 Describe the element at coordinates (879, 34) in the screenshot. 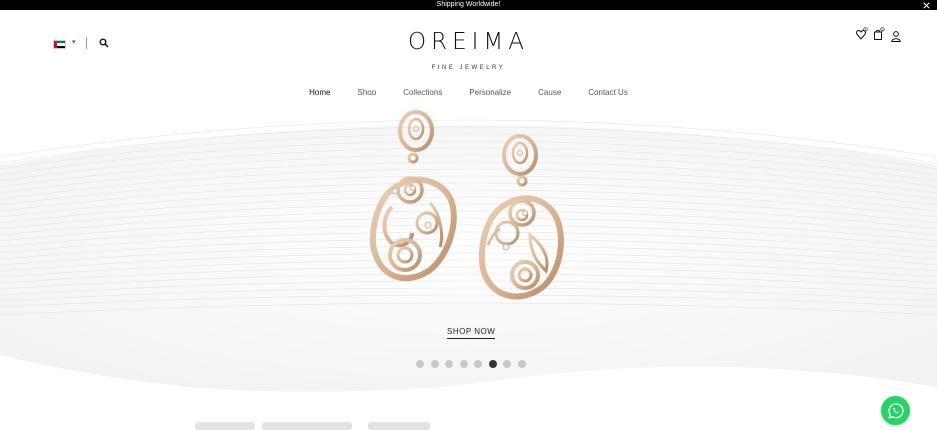

I see `cart-icon: 0` at that location.